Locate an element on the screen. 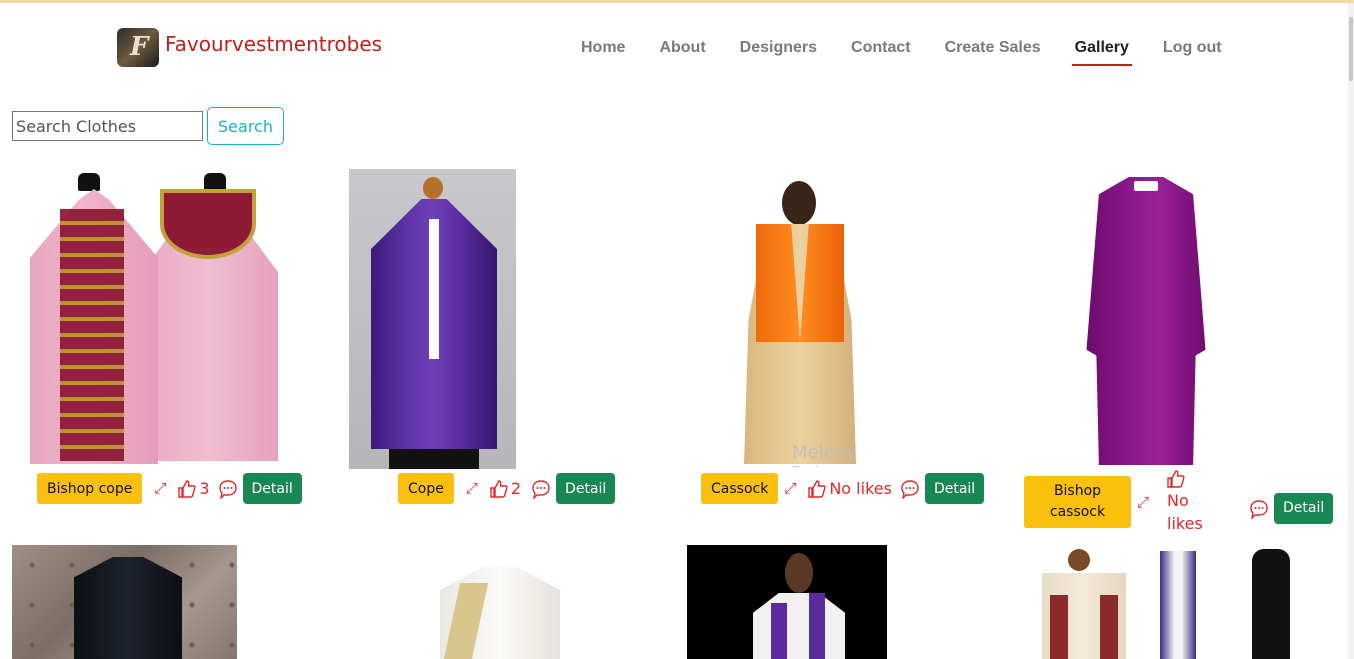  mannequin-neck is located at coordinates (89, 182).